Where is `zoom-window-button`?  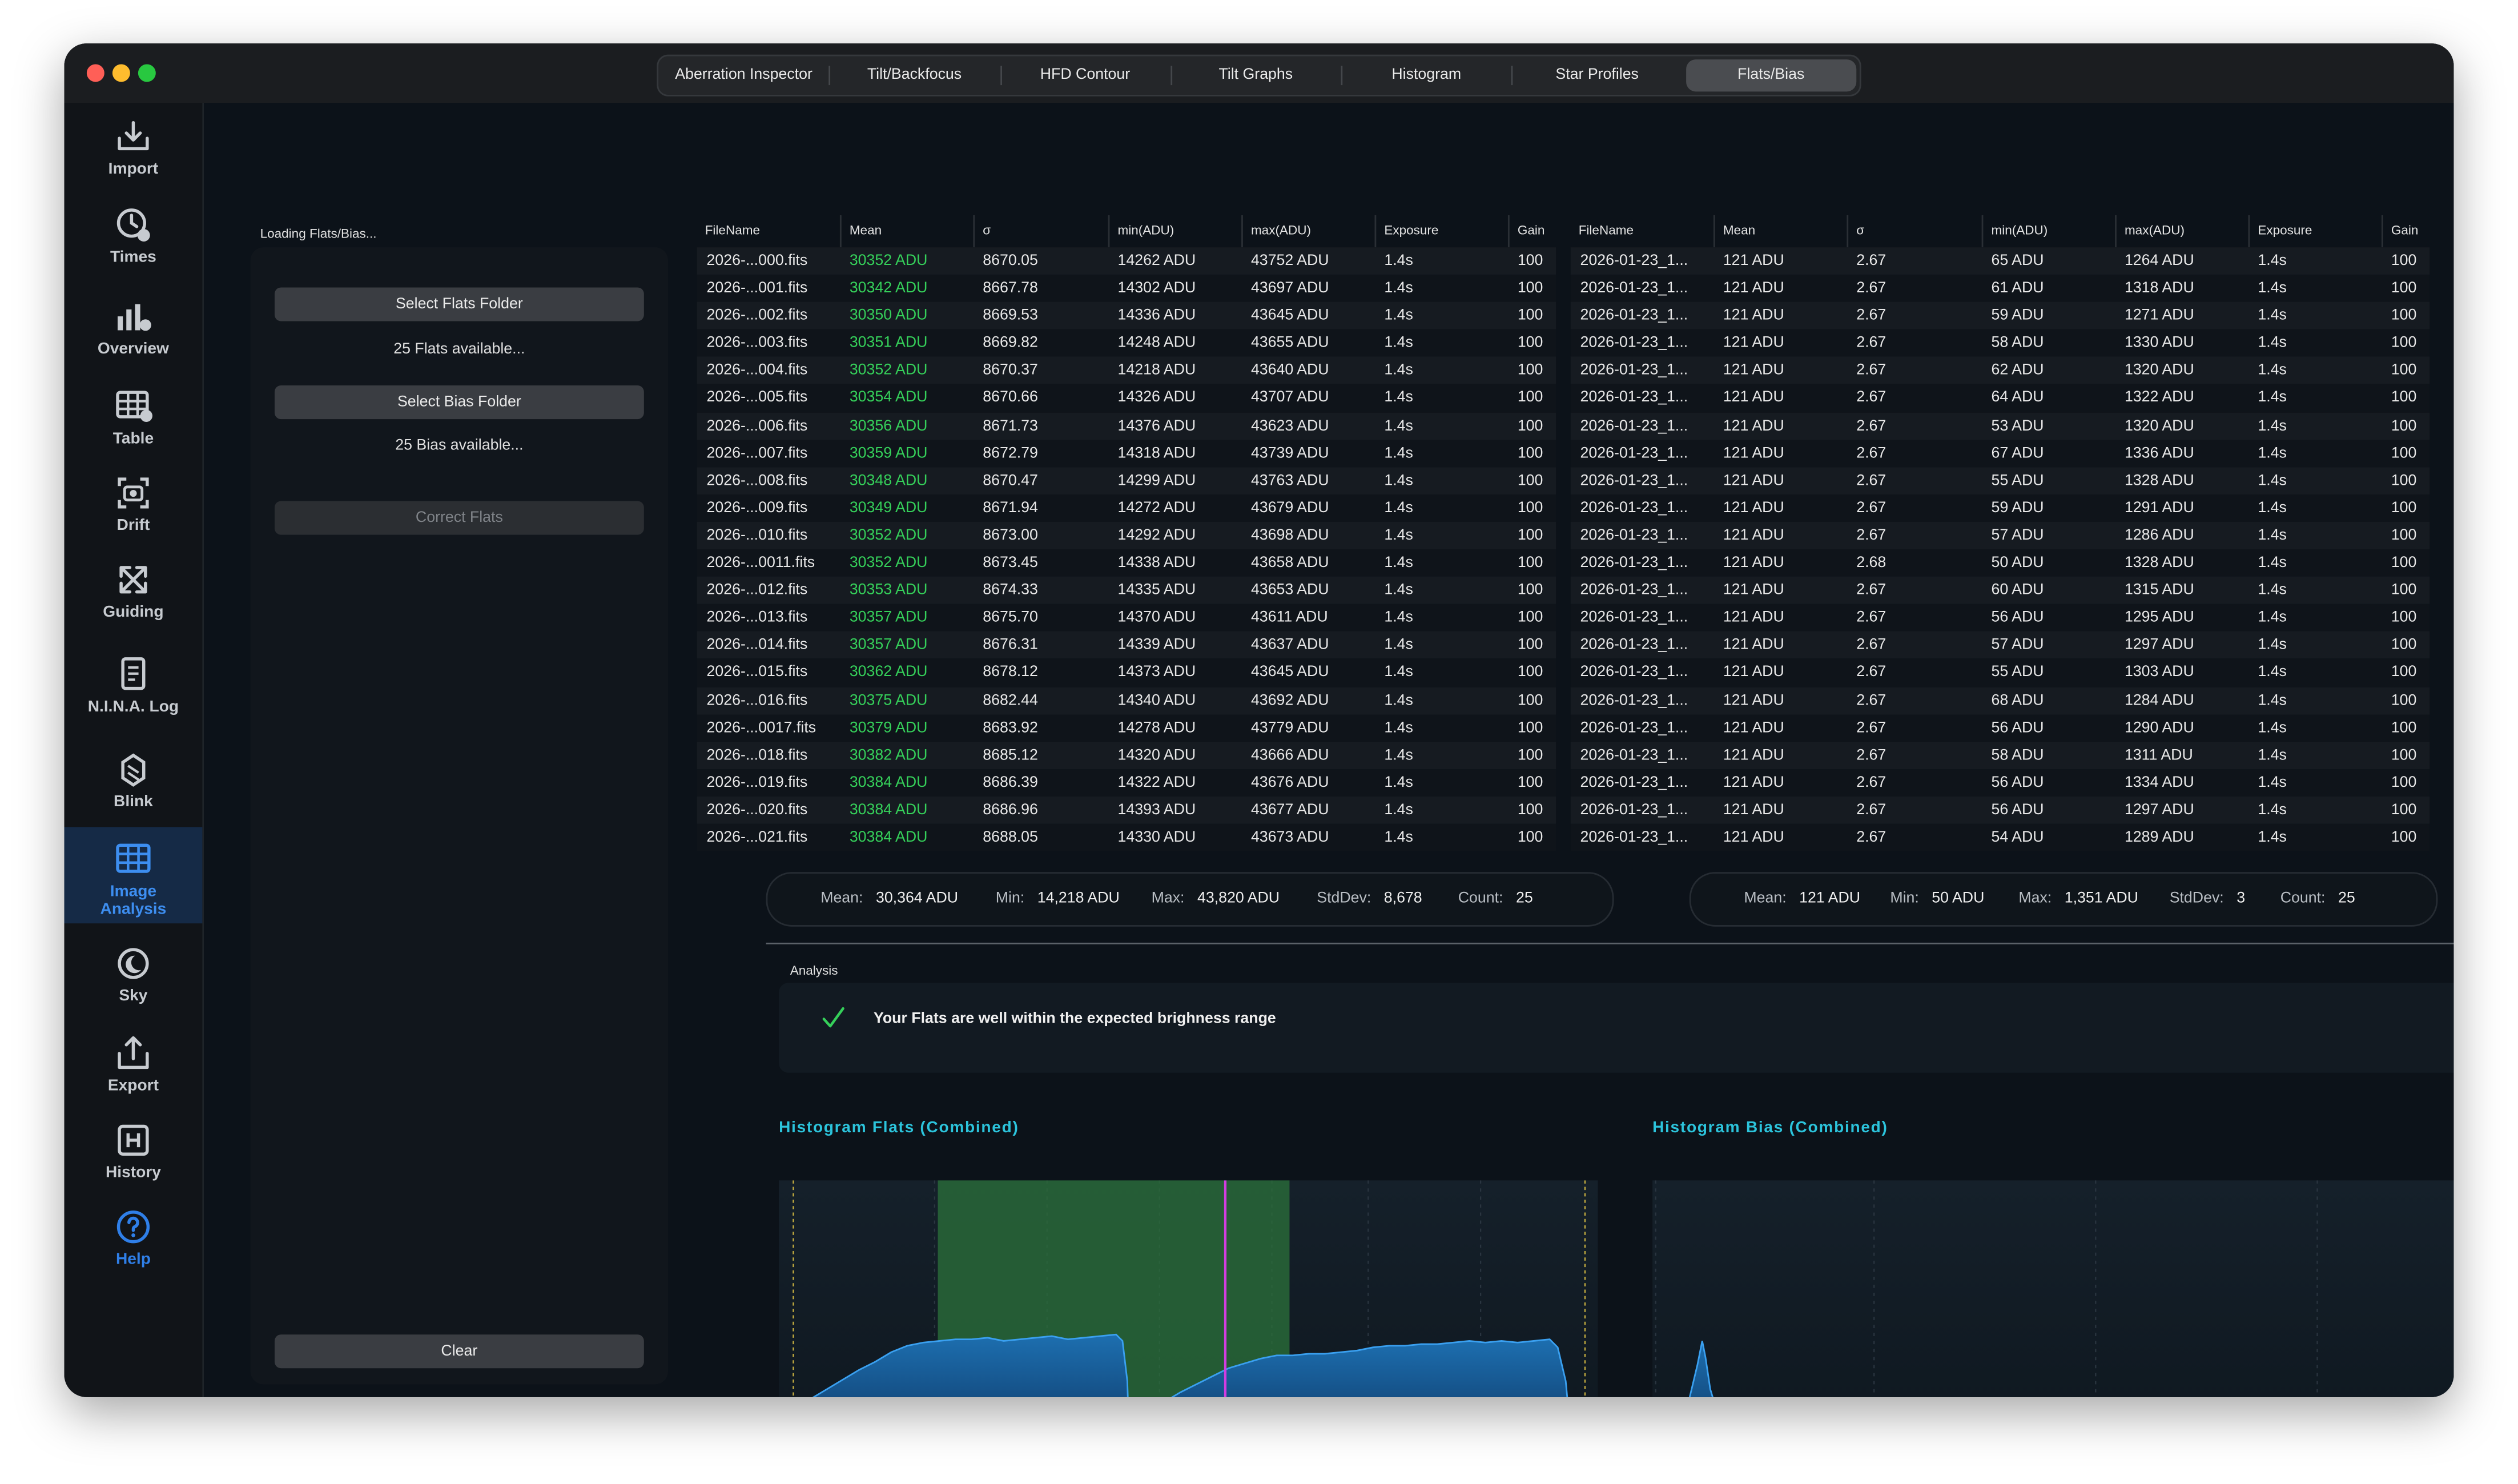 zoom-window-button is located at coordinates (147, 73).